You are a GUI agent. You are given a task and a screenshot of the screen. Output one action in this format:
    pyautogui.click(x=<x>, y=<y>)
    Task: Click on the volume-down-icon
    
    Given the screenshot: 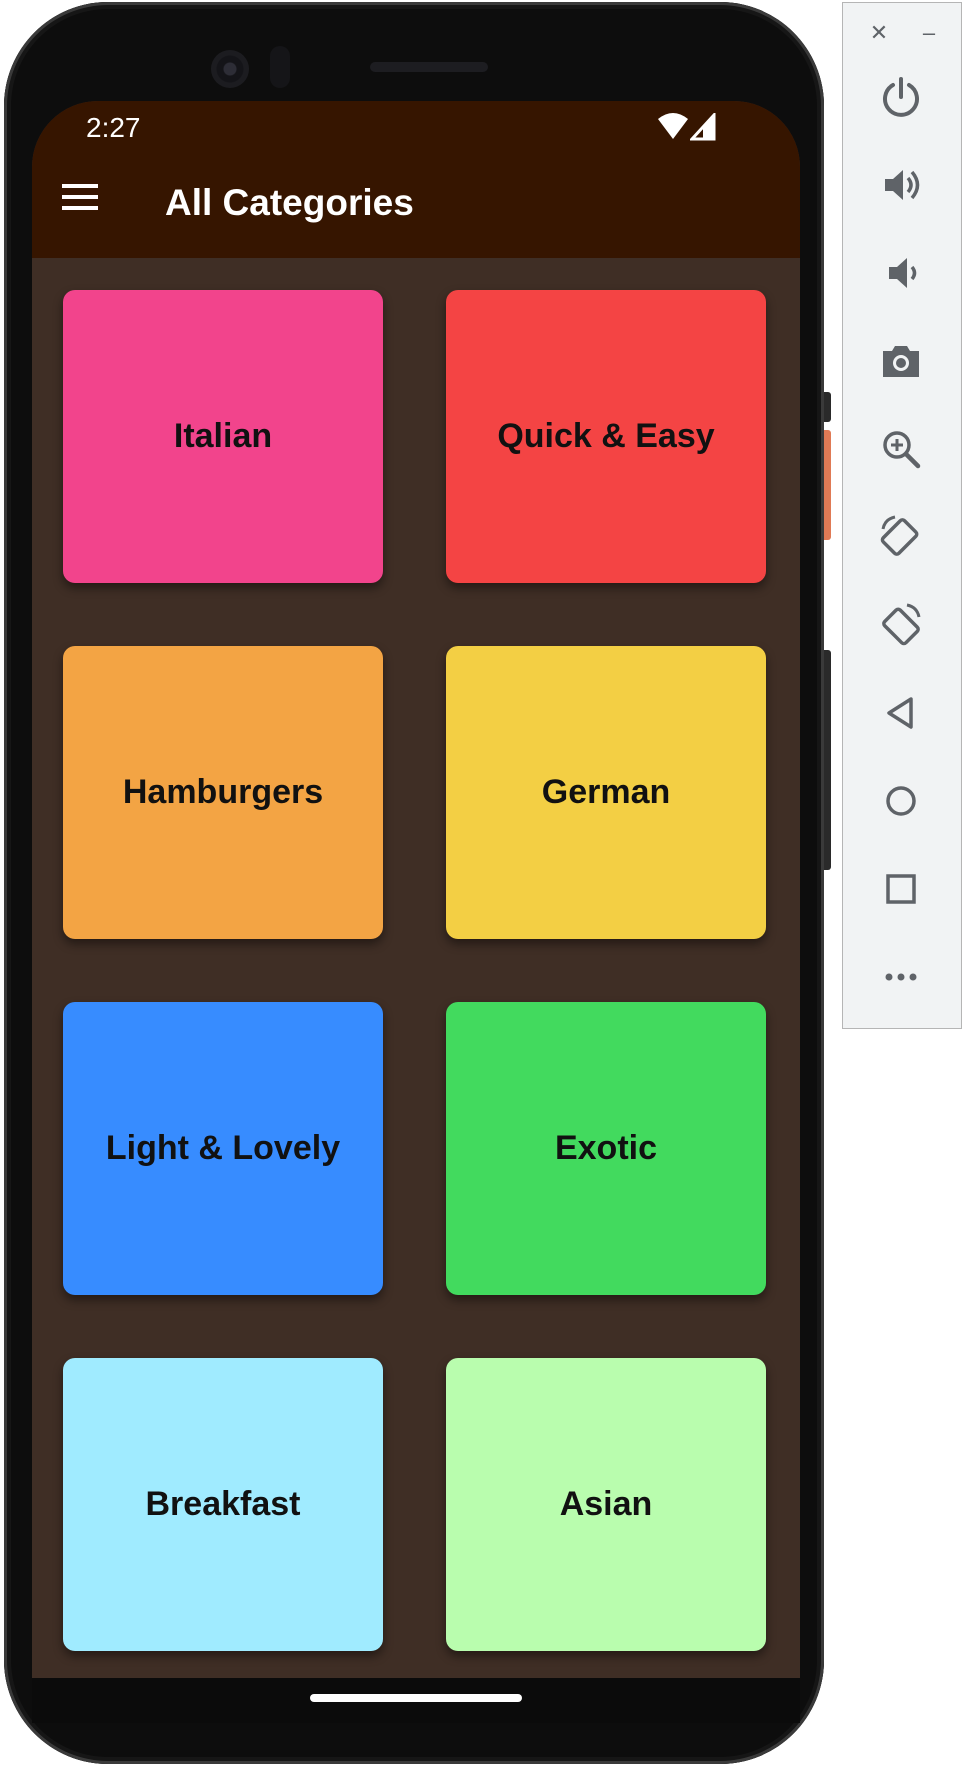 What is the action you would take?
    pyautogui.click(x=903, y=273)
    